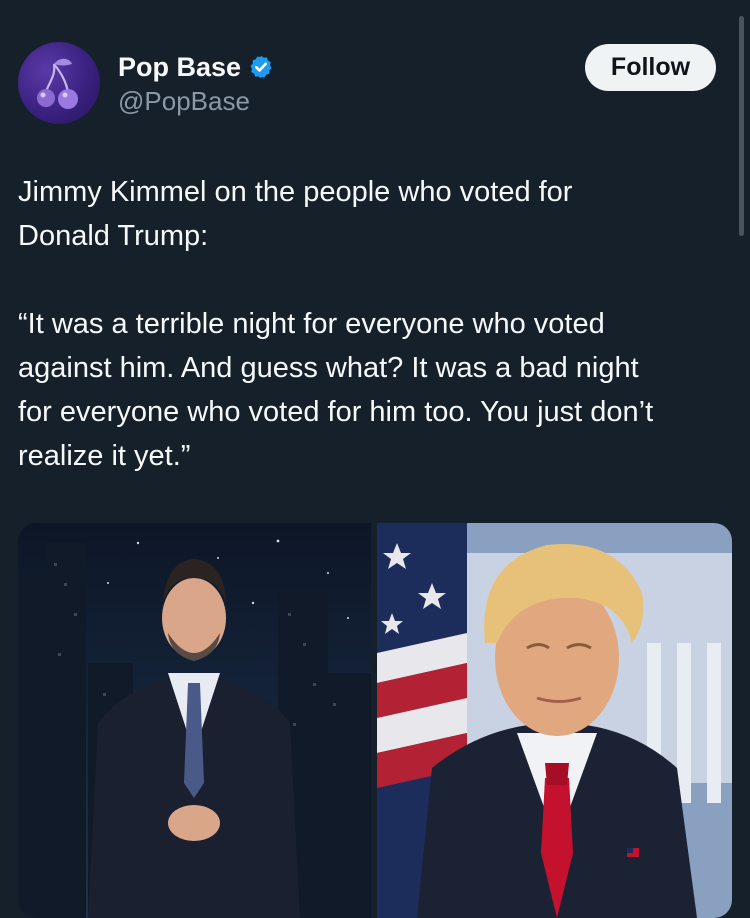 The width and height of the screenshot is (750, 918). Describe the element at coordinates (295, 192) in the screenshot. I see `tweet-line: Jimmy Kimmel on the people who voted for` at that location.